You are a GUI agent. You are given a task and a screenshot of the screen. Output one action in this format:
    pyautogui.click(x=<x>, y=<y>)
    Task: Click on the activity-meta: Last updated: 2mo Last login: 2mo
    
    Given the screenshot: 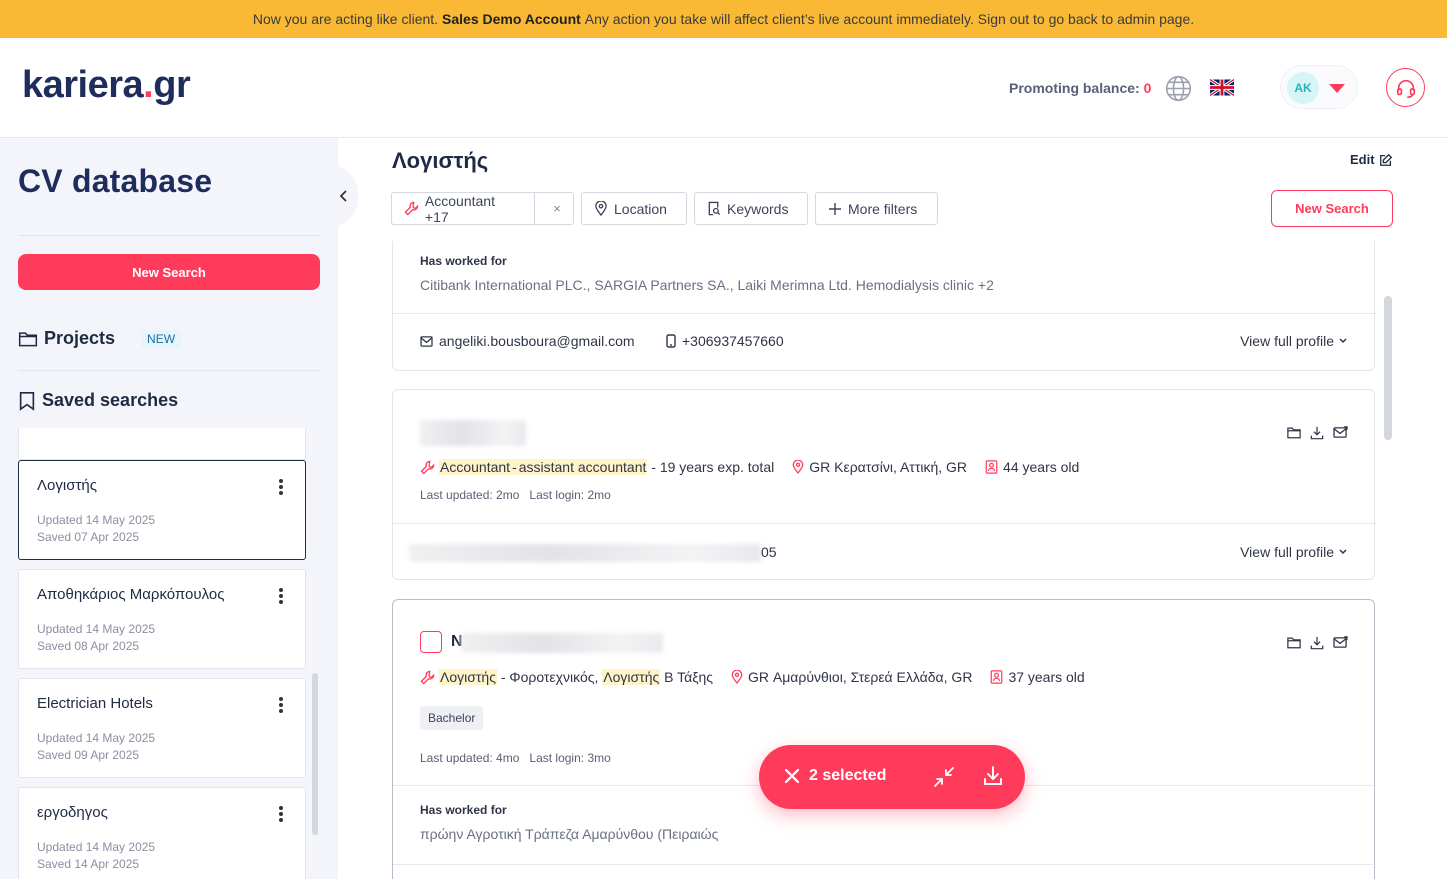 What is the action you would take?
    pyautogui.click(x=515, y=495)
    